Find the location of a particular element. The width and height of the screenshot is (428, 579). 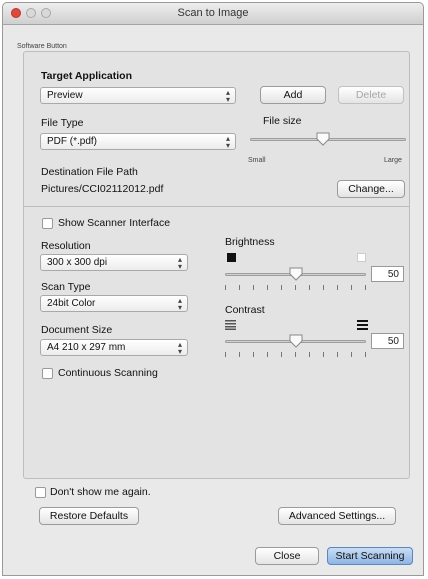

continuous-scanning-label: Continuous Scanning is located at coordinates (108, 373).